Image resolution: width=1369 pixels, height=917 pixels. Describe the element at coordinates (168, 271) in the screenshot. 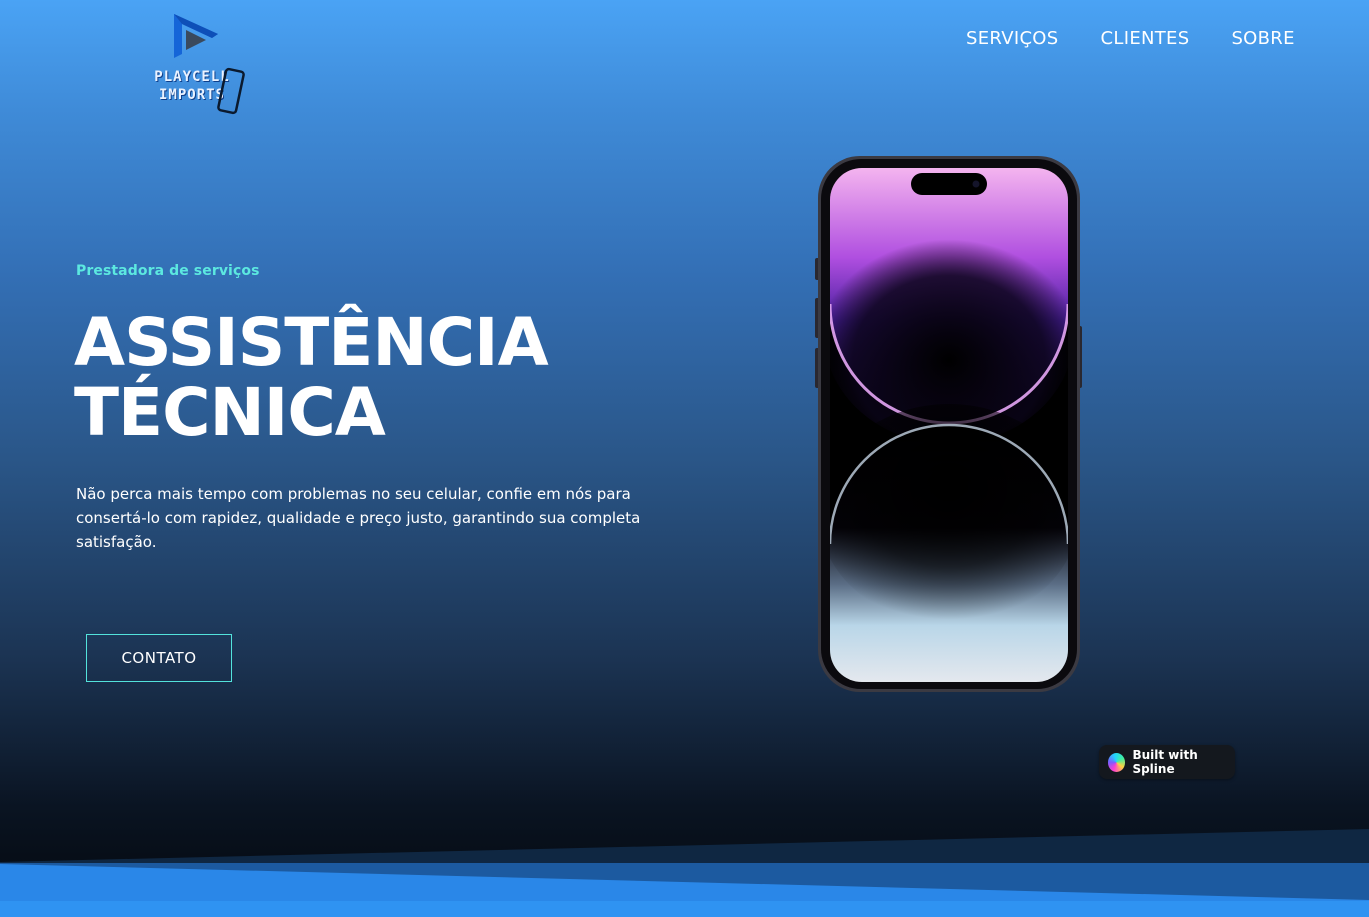

I see `hero-eyebrow: Prestadora de serviços` at that location.